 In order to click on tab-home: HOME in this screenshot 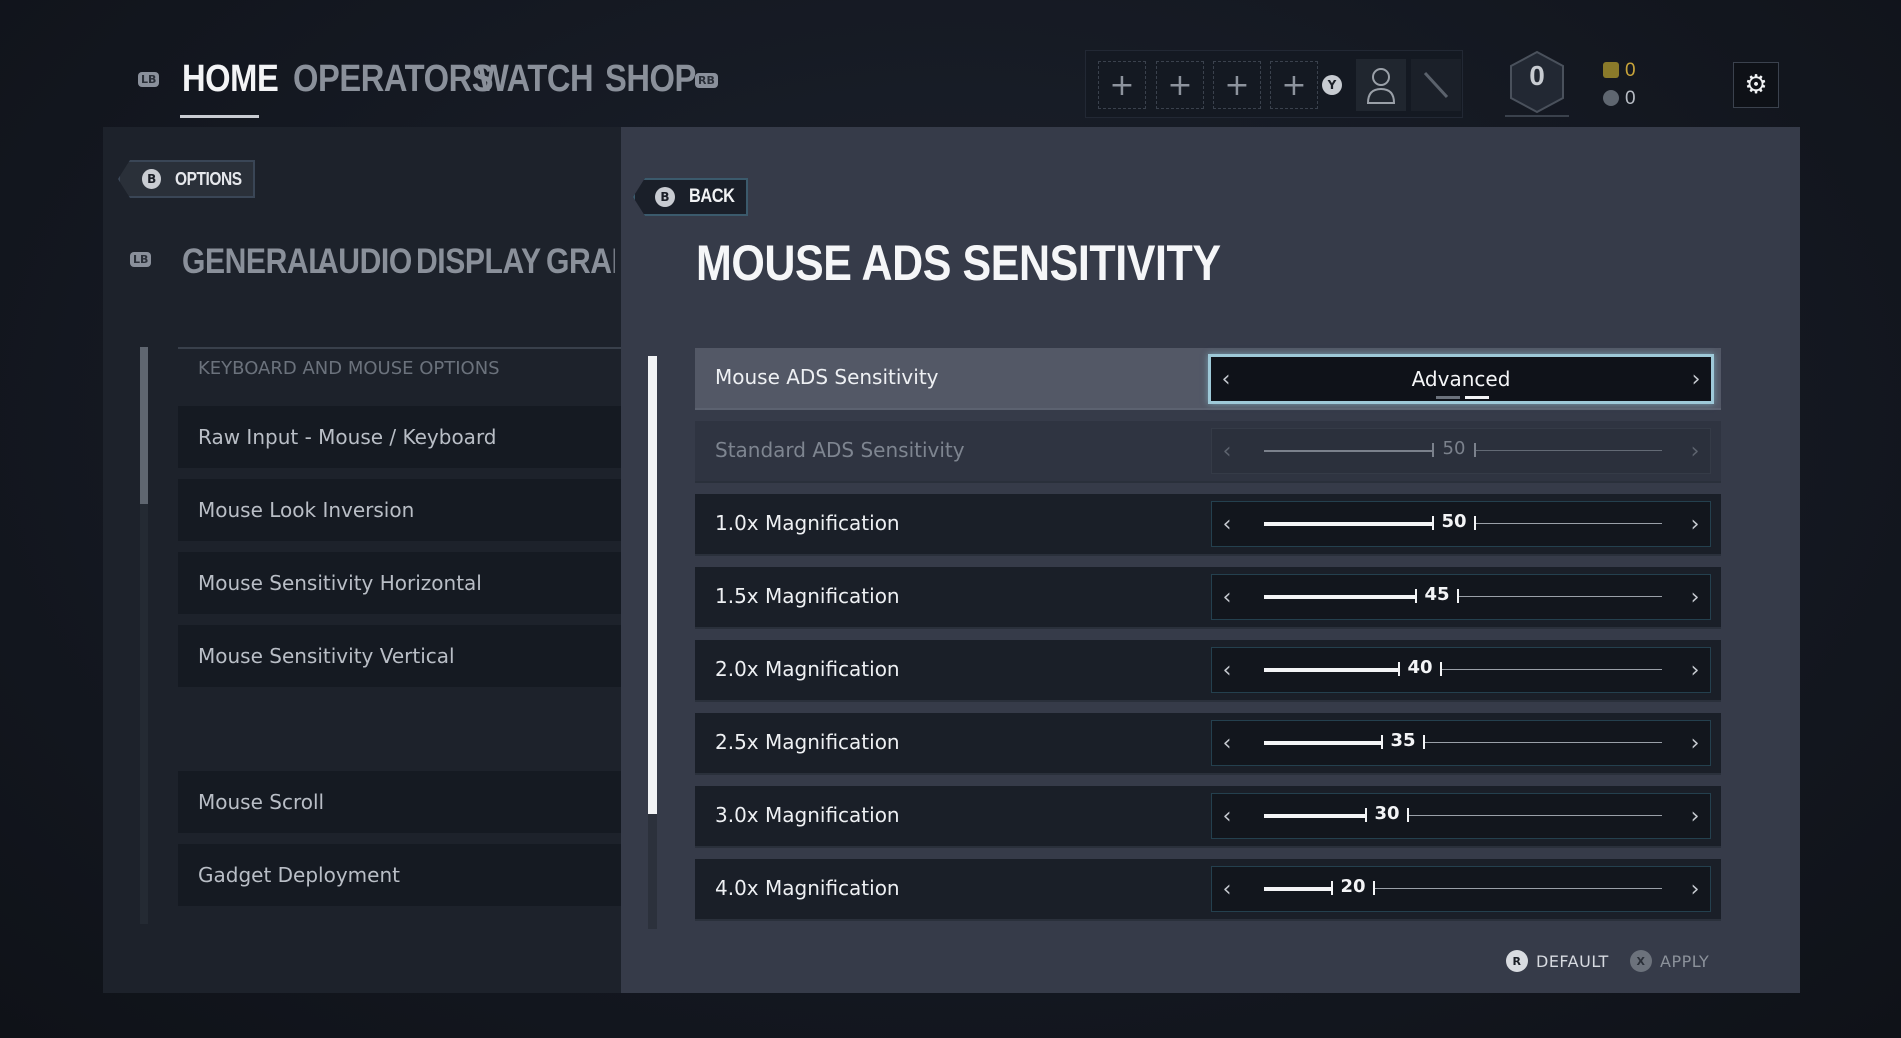, I will do `click(230, 79)`.